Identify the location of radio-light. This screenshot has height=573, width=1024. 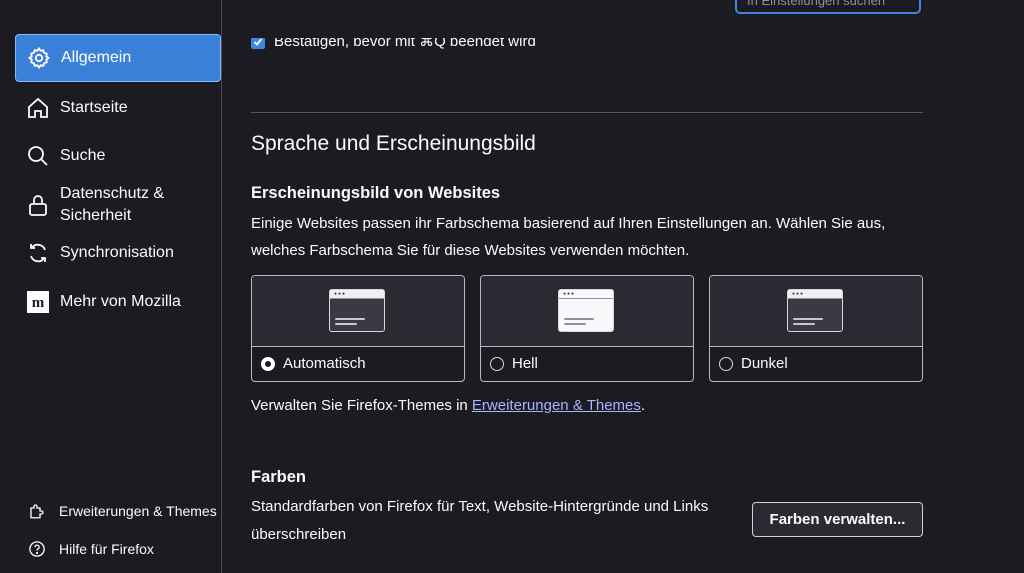
(497, 363).